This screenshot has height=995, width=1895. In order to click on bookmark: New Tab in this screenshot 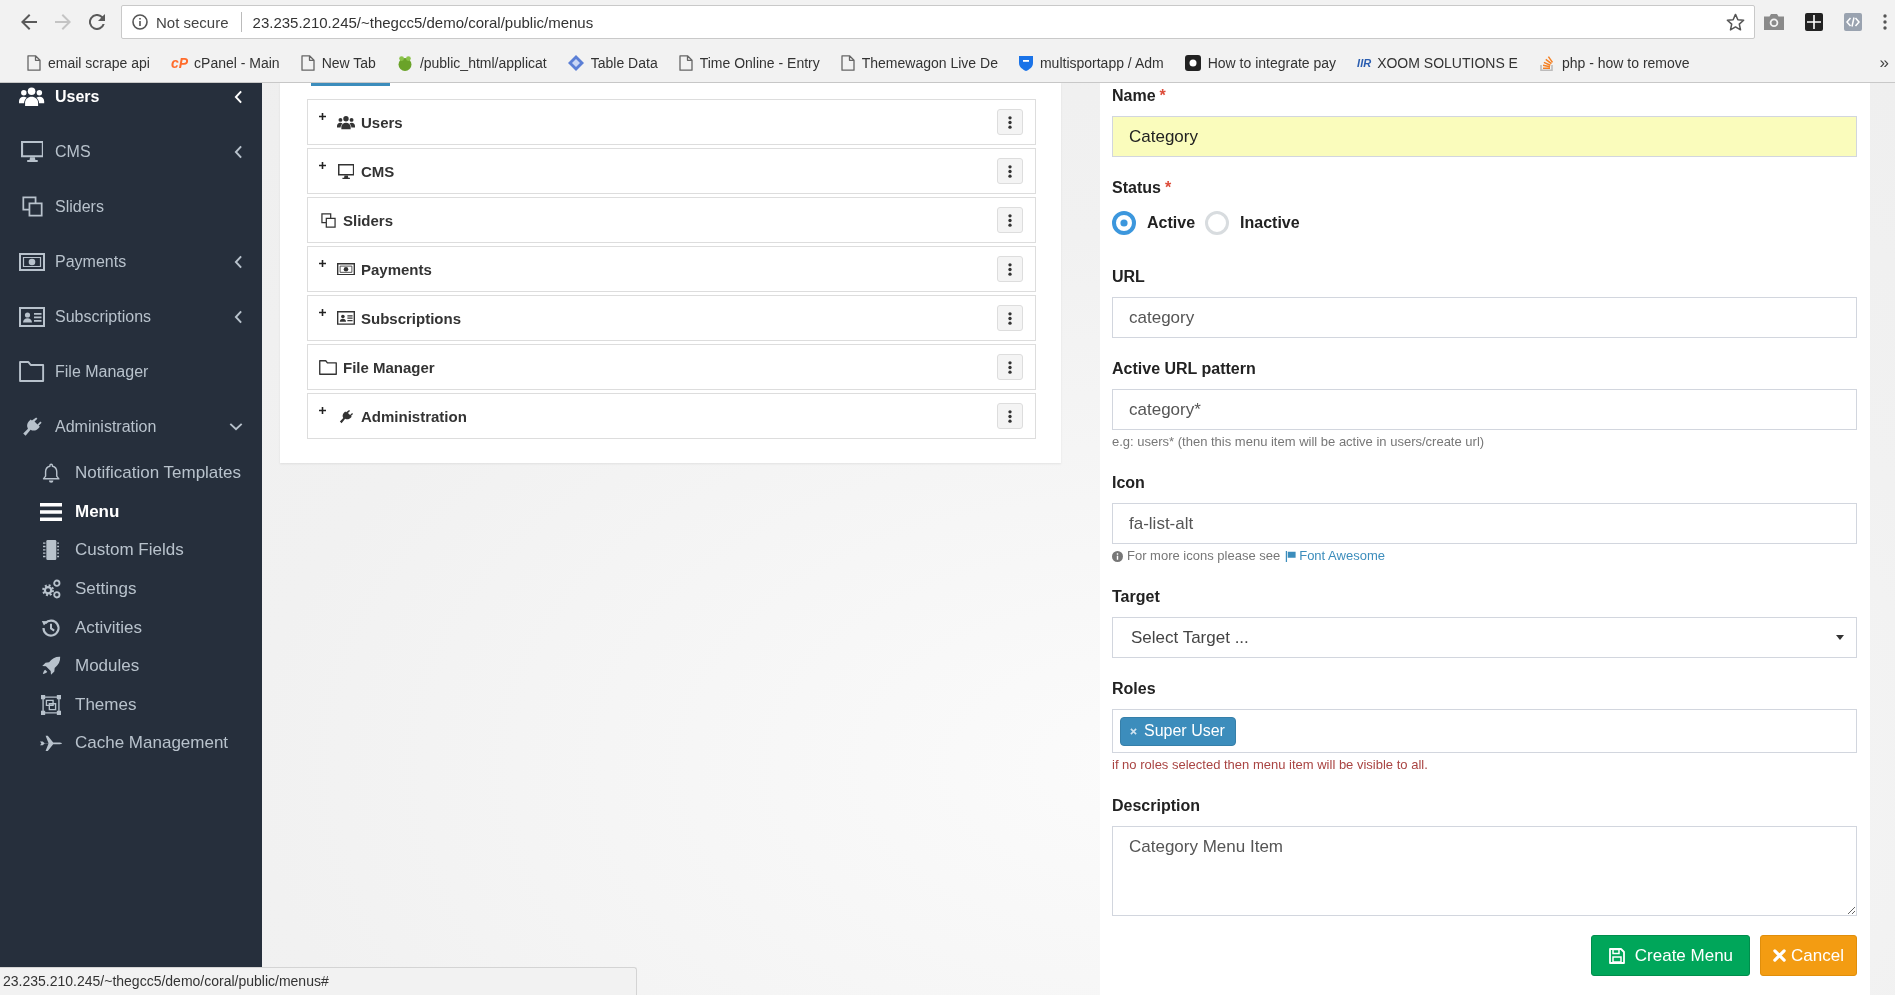, I will do `click(338, 62)`.